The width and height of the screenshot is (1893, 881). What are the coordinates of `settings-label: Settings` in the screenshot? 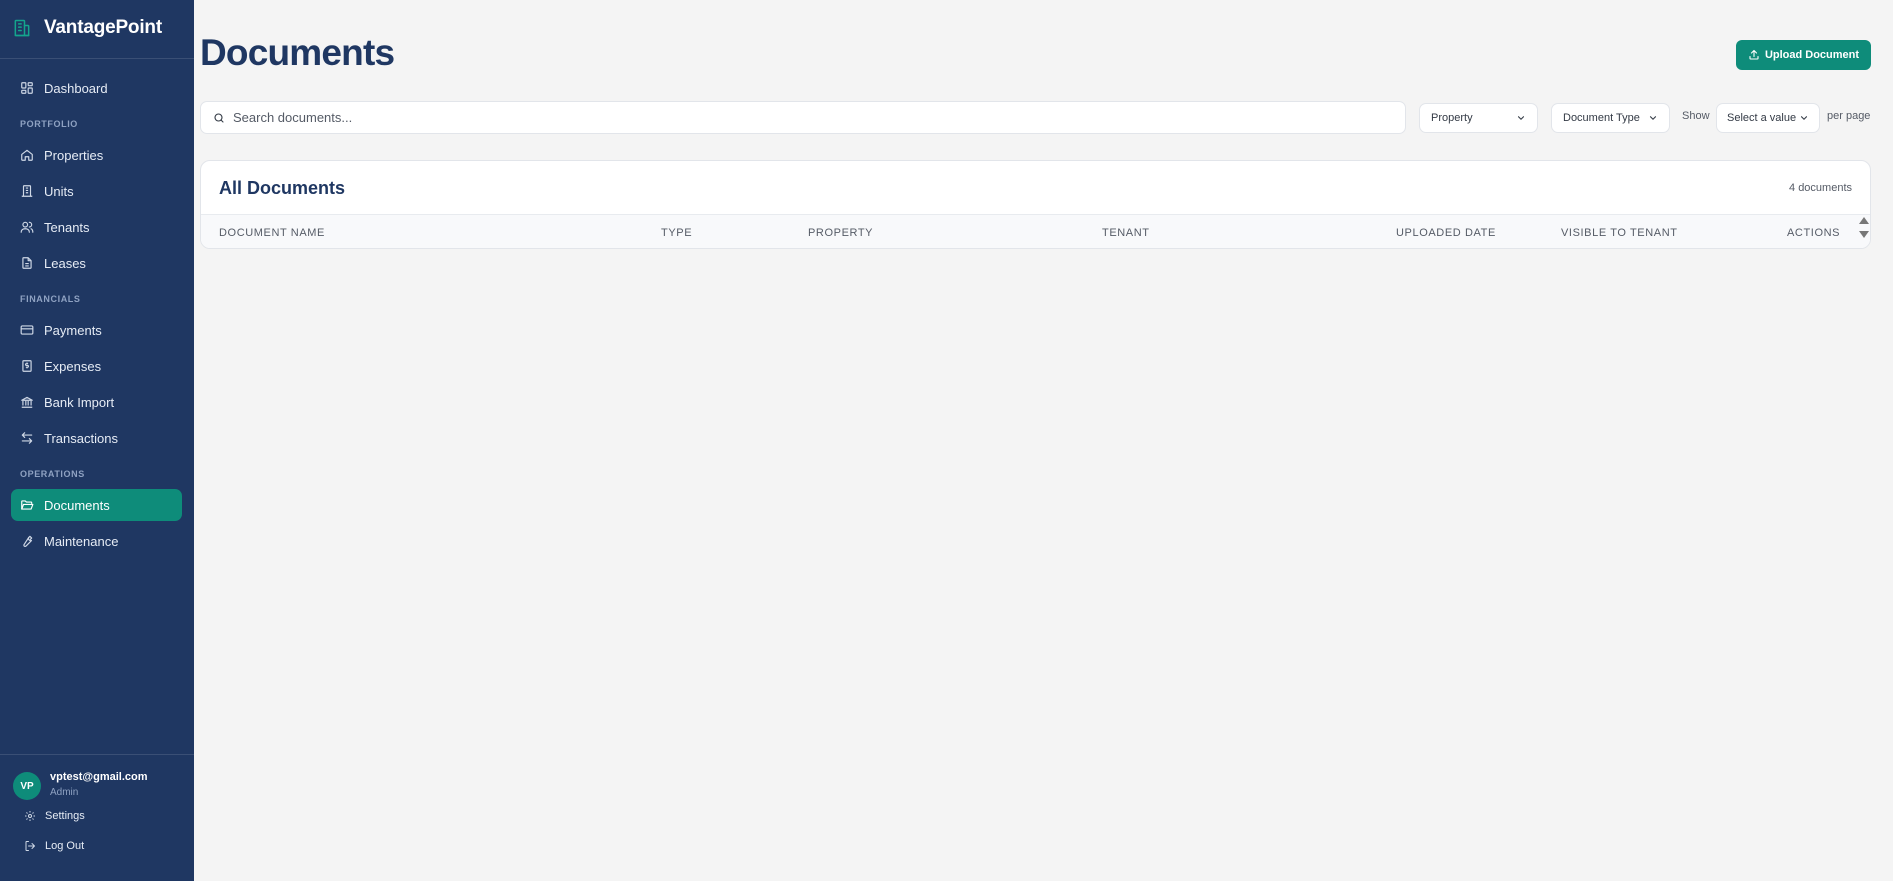 It's located at (65, 816).